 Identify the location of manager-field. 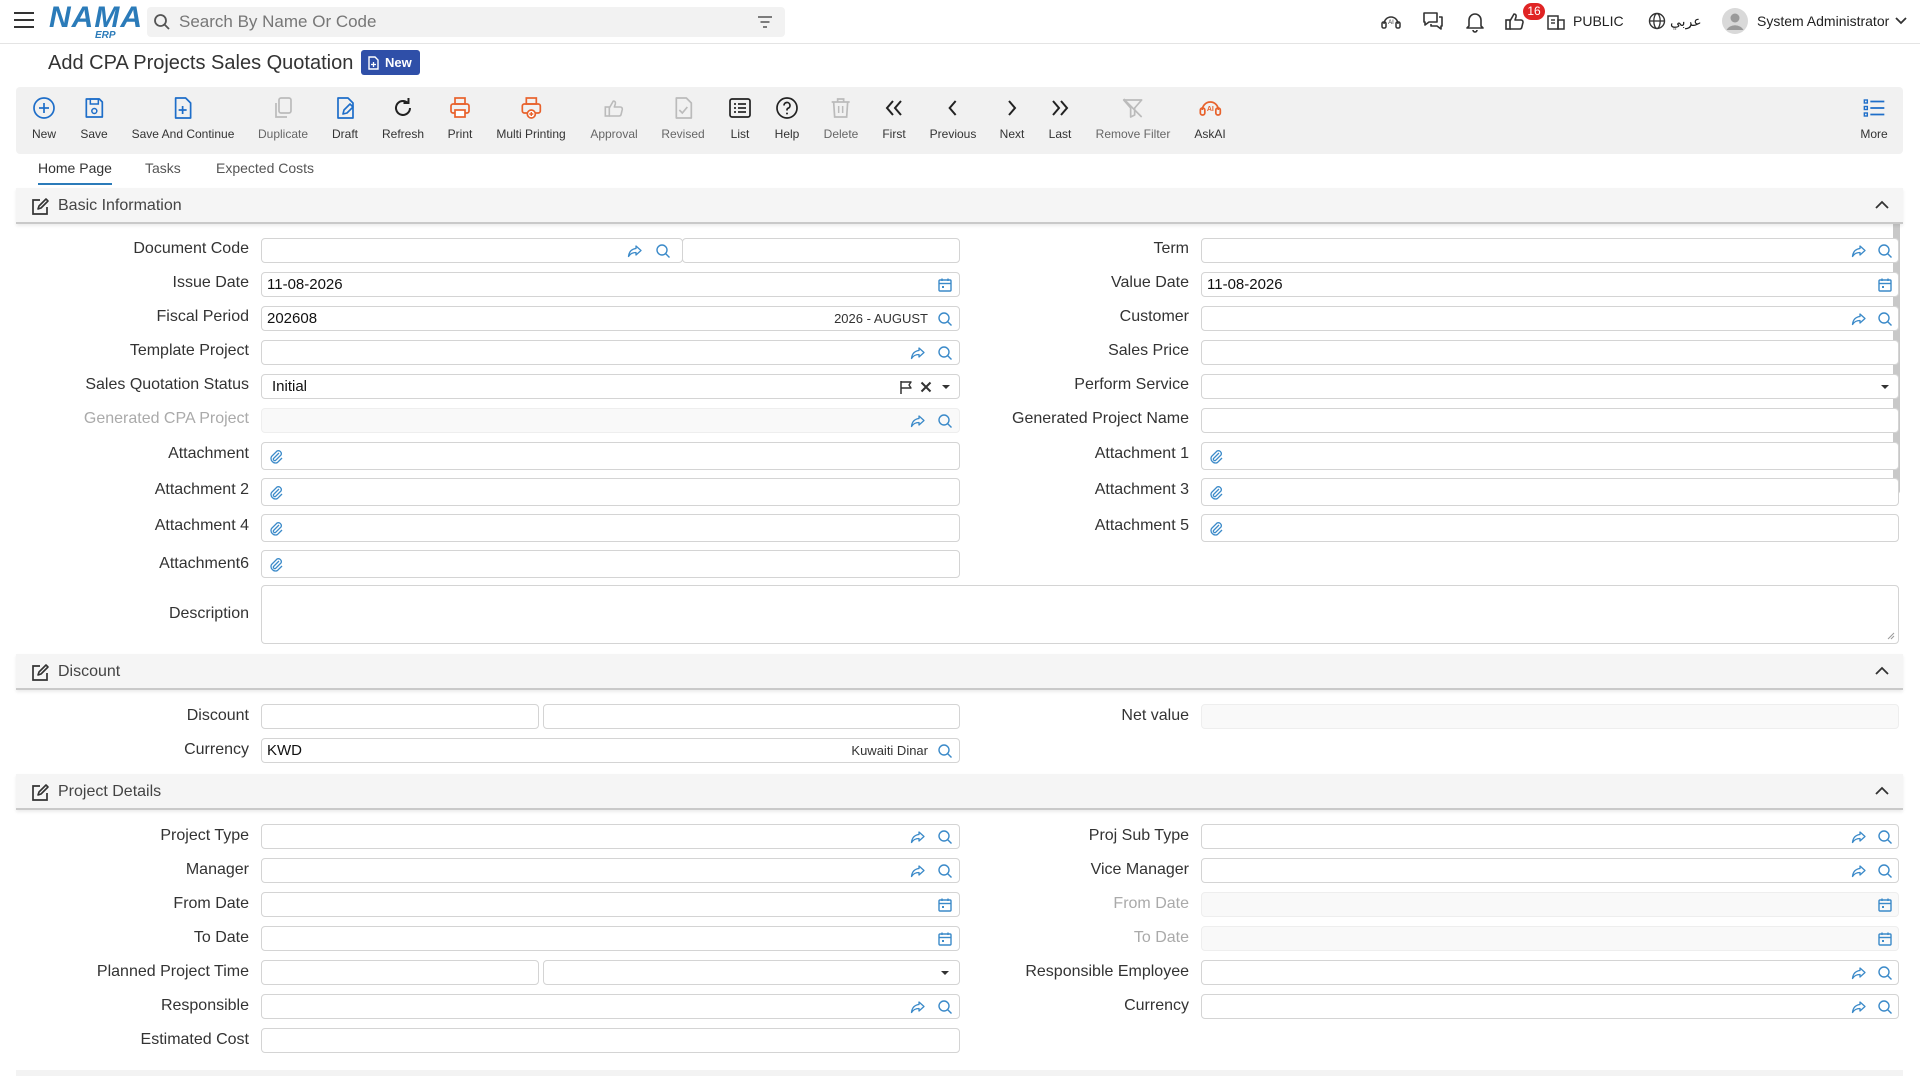
(610, 870).